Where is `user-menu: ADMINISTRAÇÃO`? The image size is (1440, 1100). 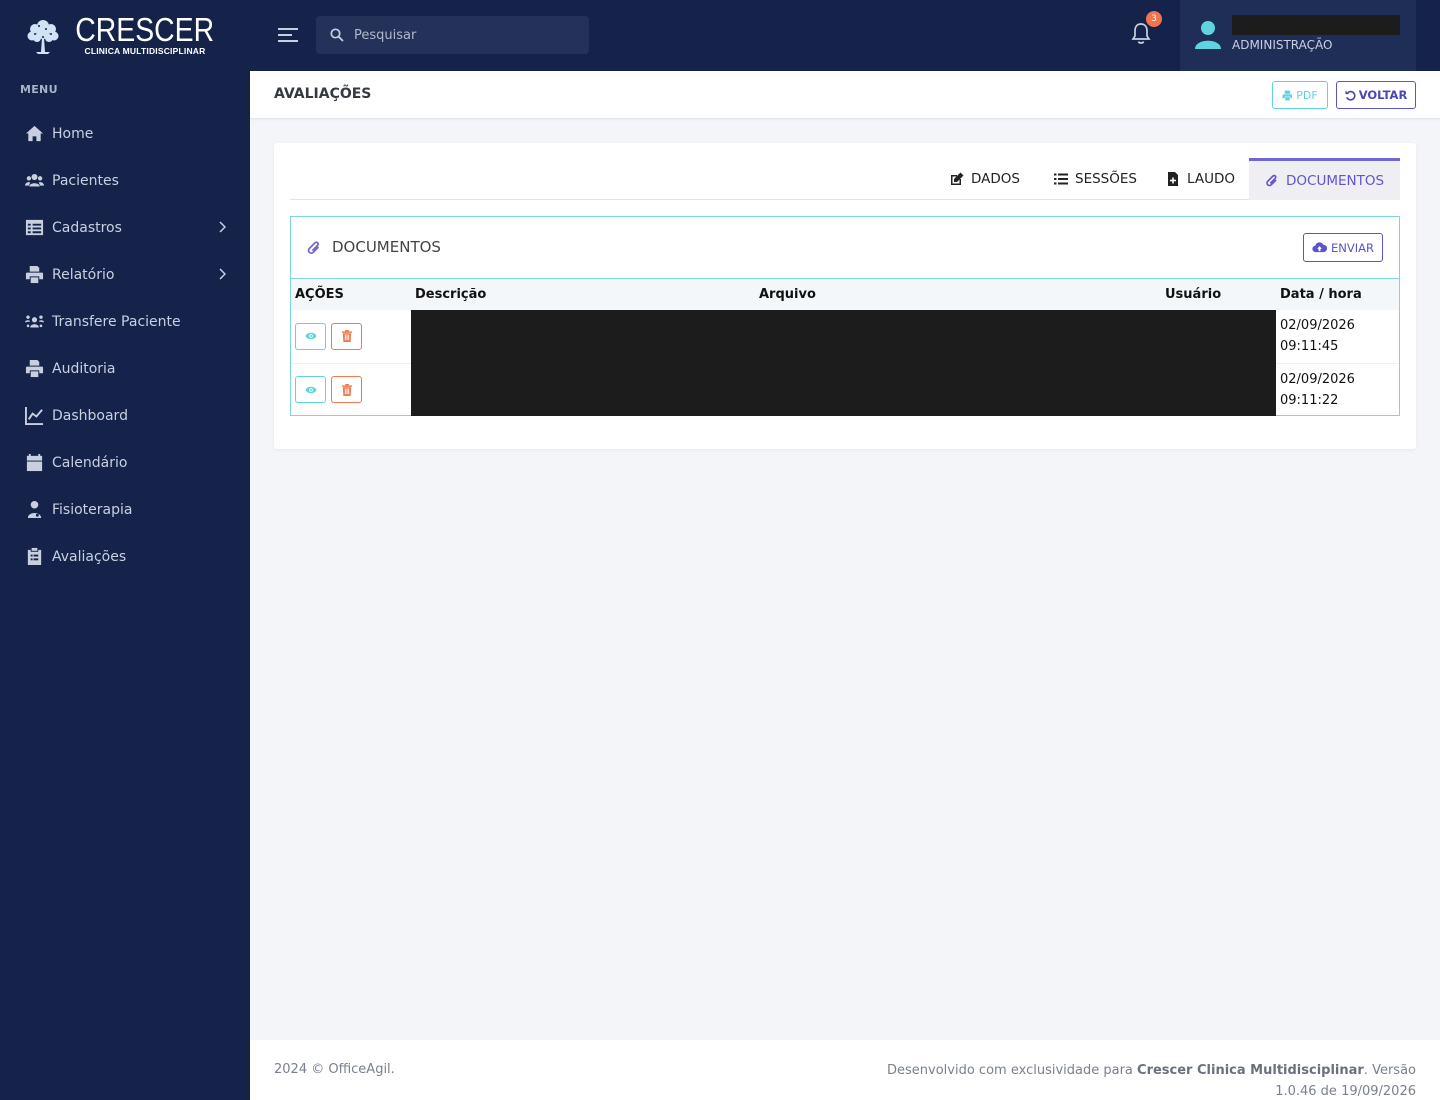
user-menu: ADMINISTRAÇÃO is located at coordinates (1298, 35).